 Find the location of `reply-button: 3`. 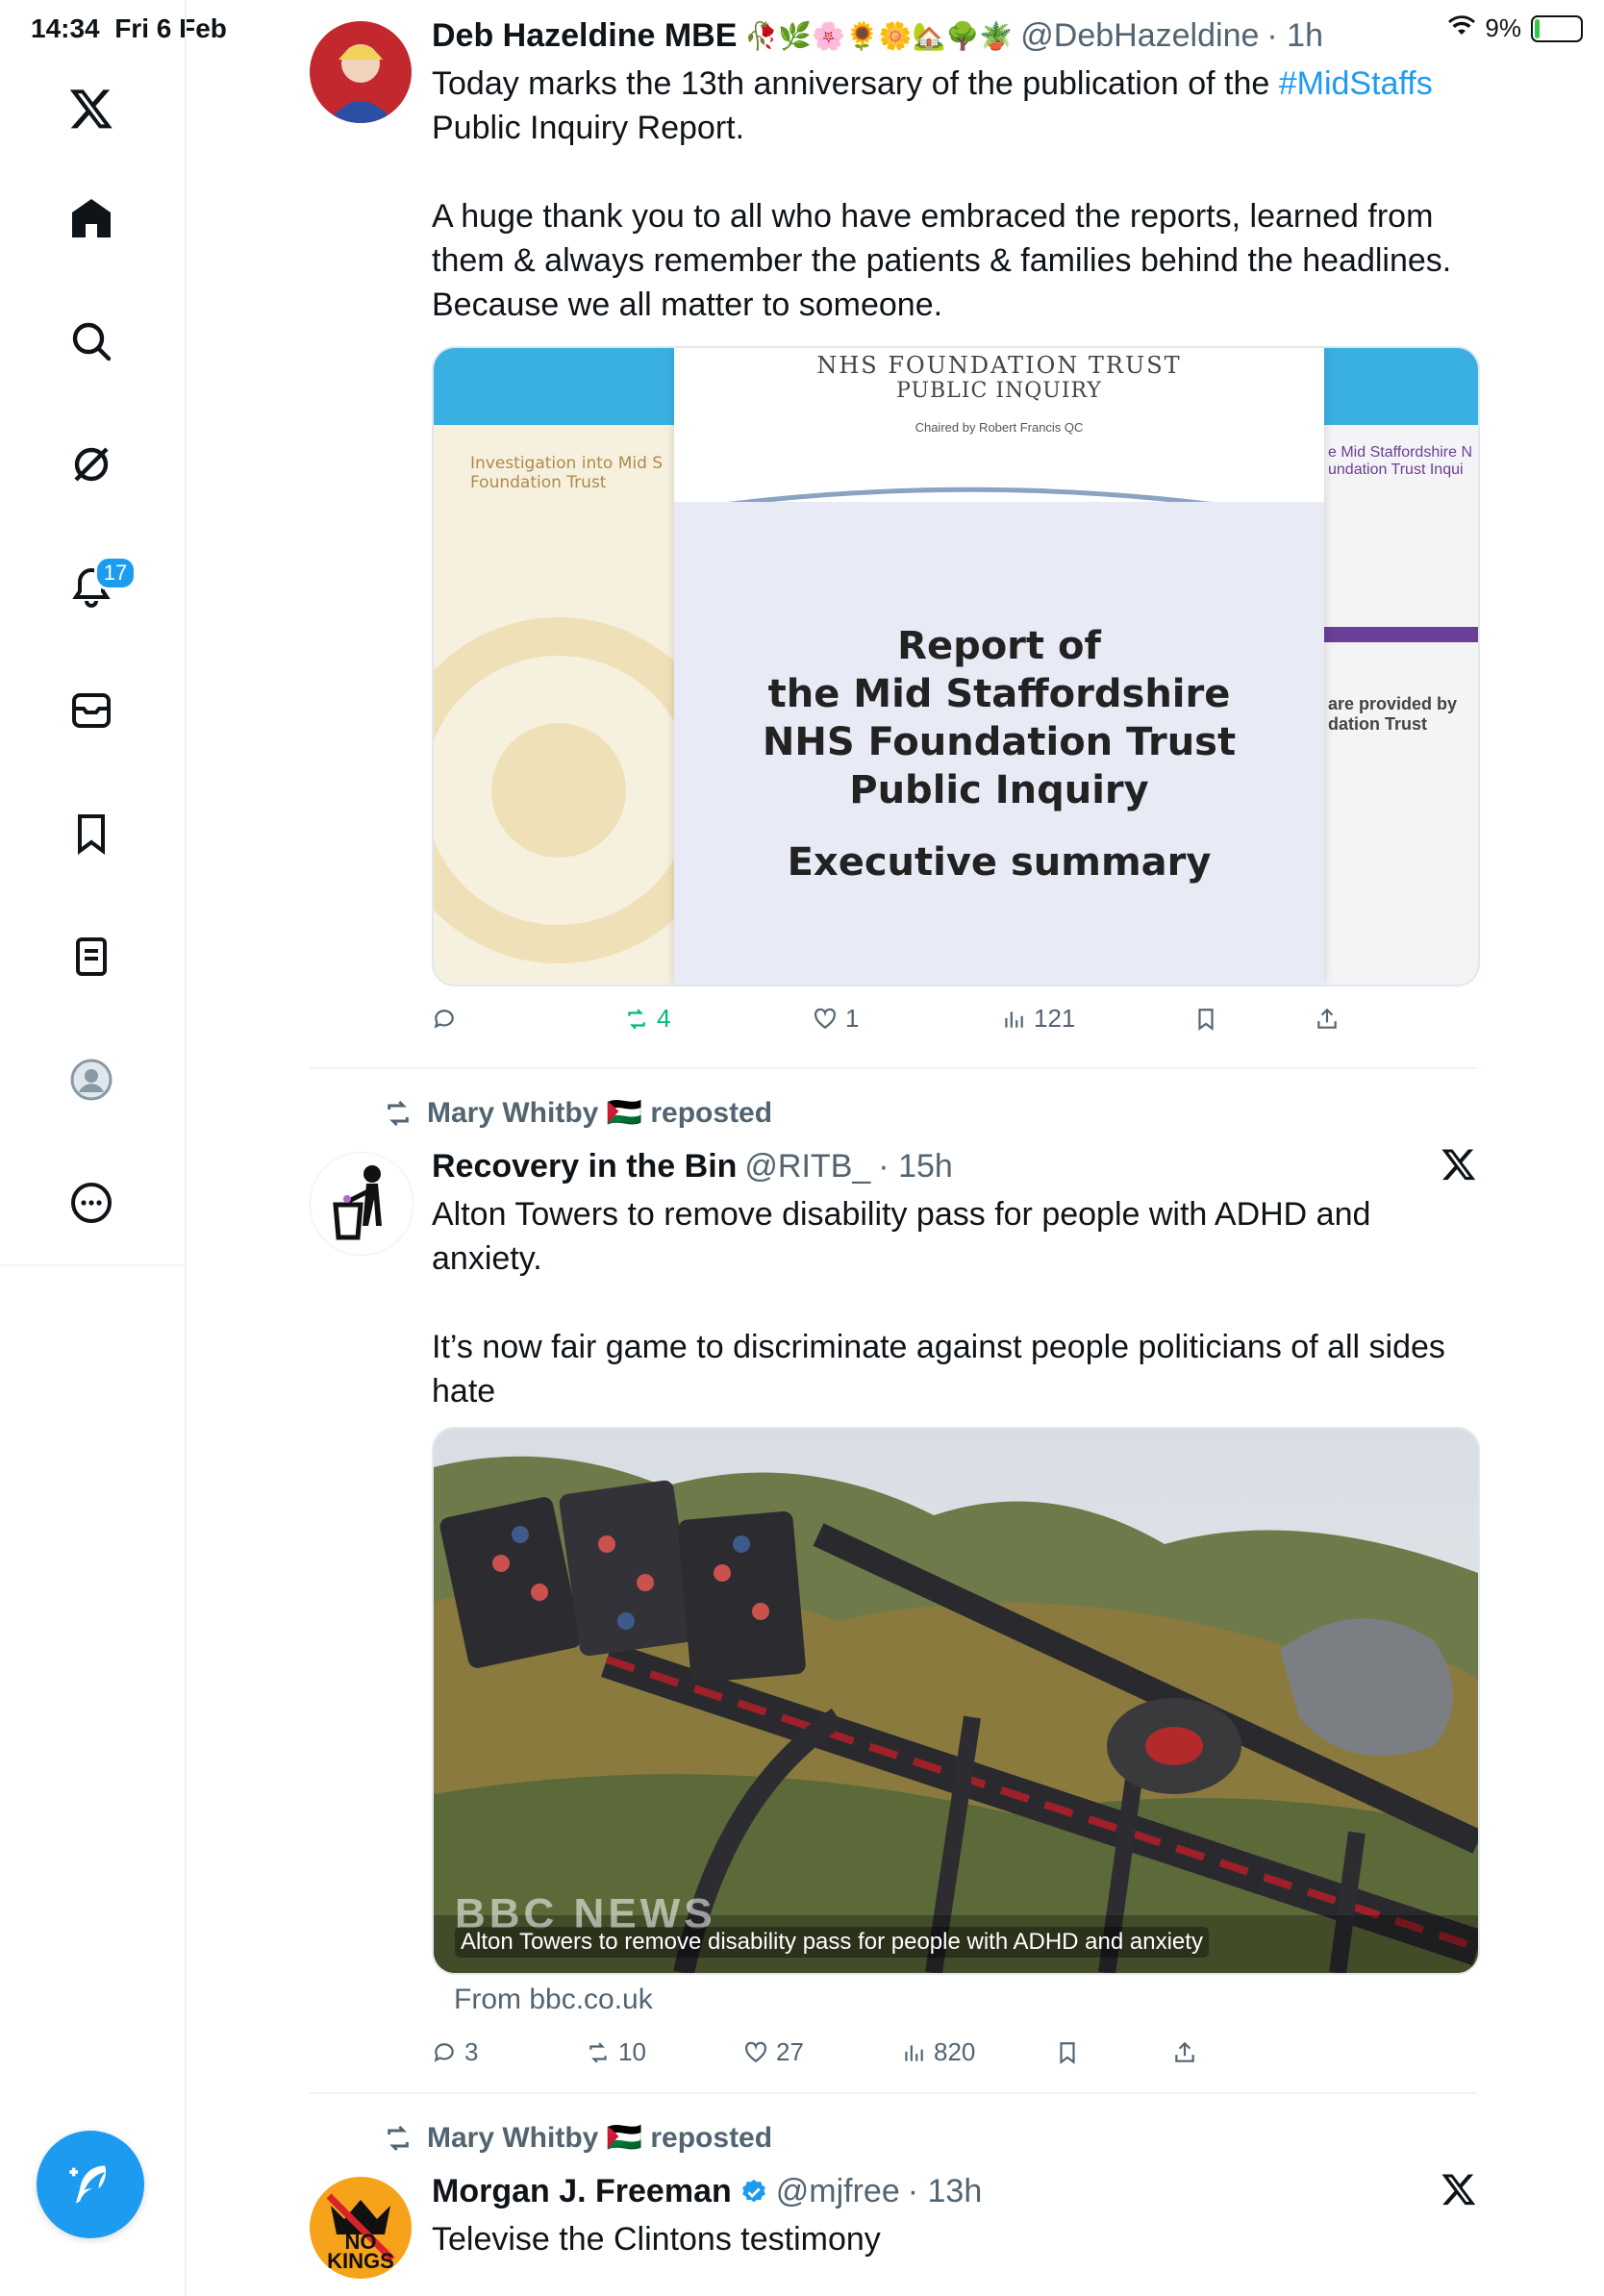

reply-button: 3 is located at coordinates (509, 2052).